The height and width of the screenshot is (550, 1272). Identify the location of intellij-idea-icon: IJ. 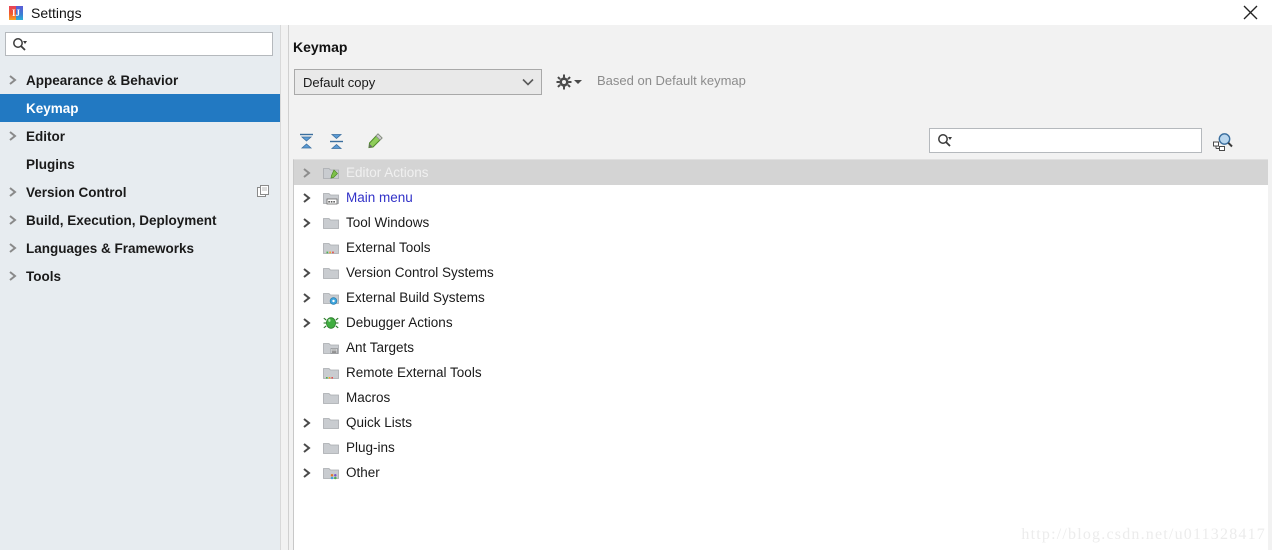
(16, 13).